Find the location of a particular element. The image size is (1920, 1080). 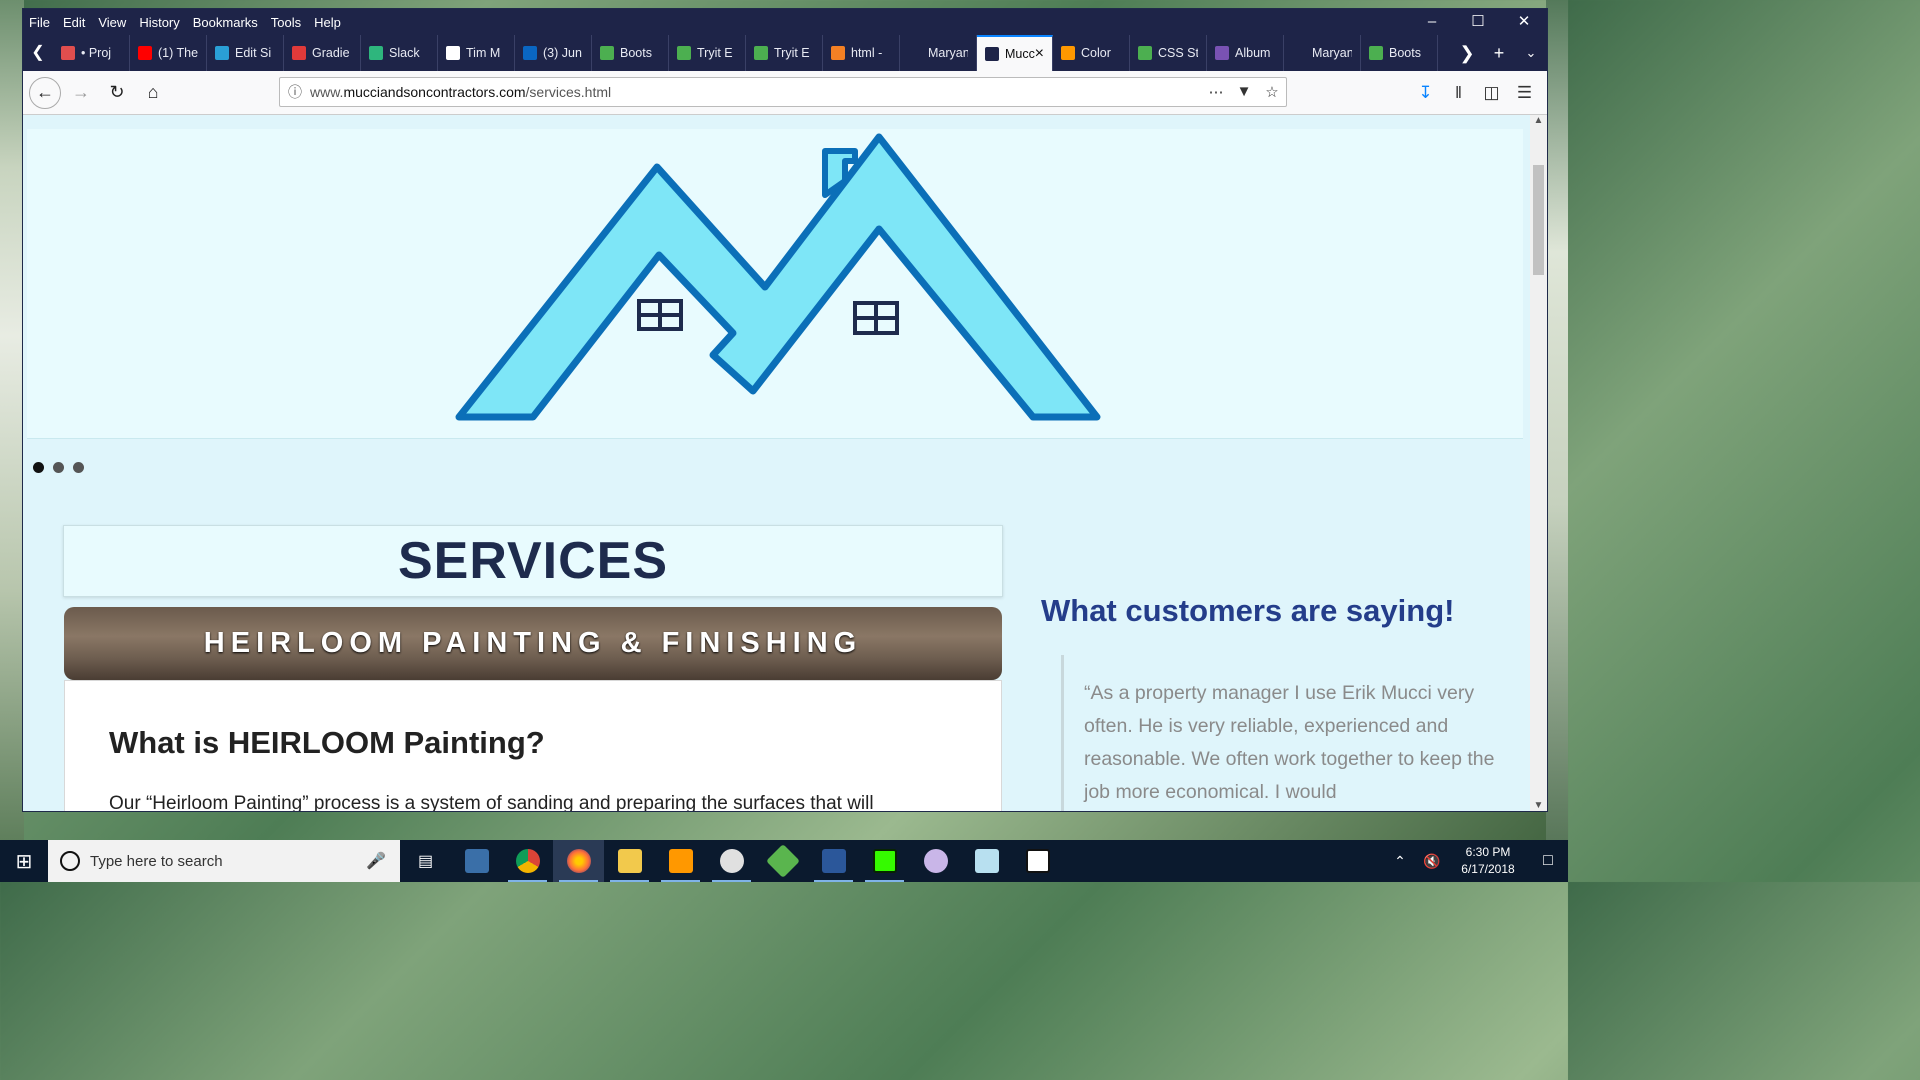

tab-13: Mucci × is located at coordinates (1015, 53).